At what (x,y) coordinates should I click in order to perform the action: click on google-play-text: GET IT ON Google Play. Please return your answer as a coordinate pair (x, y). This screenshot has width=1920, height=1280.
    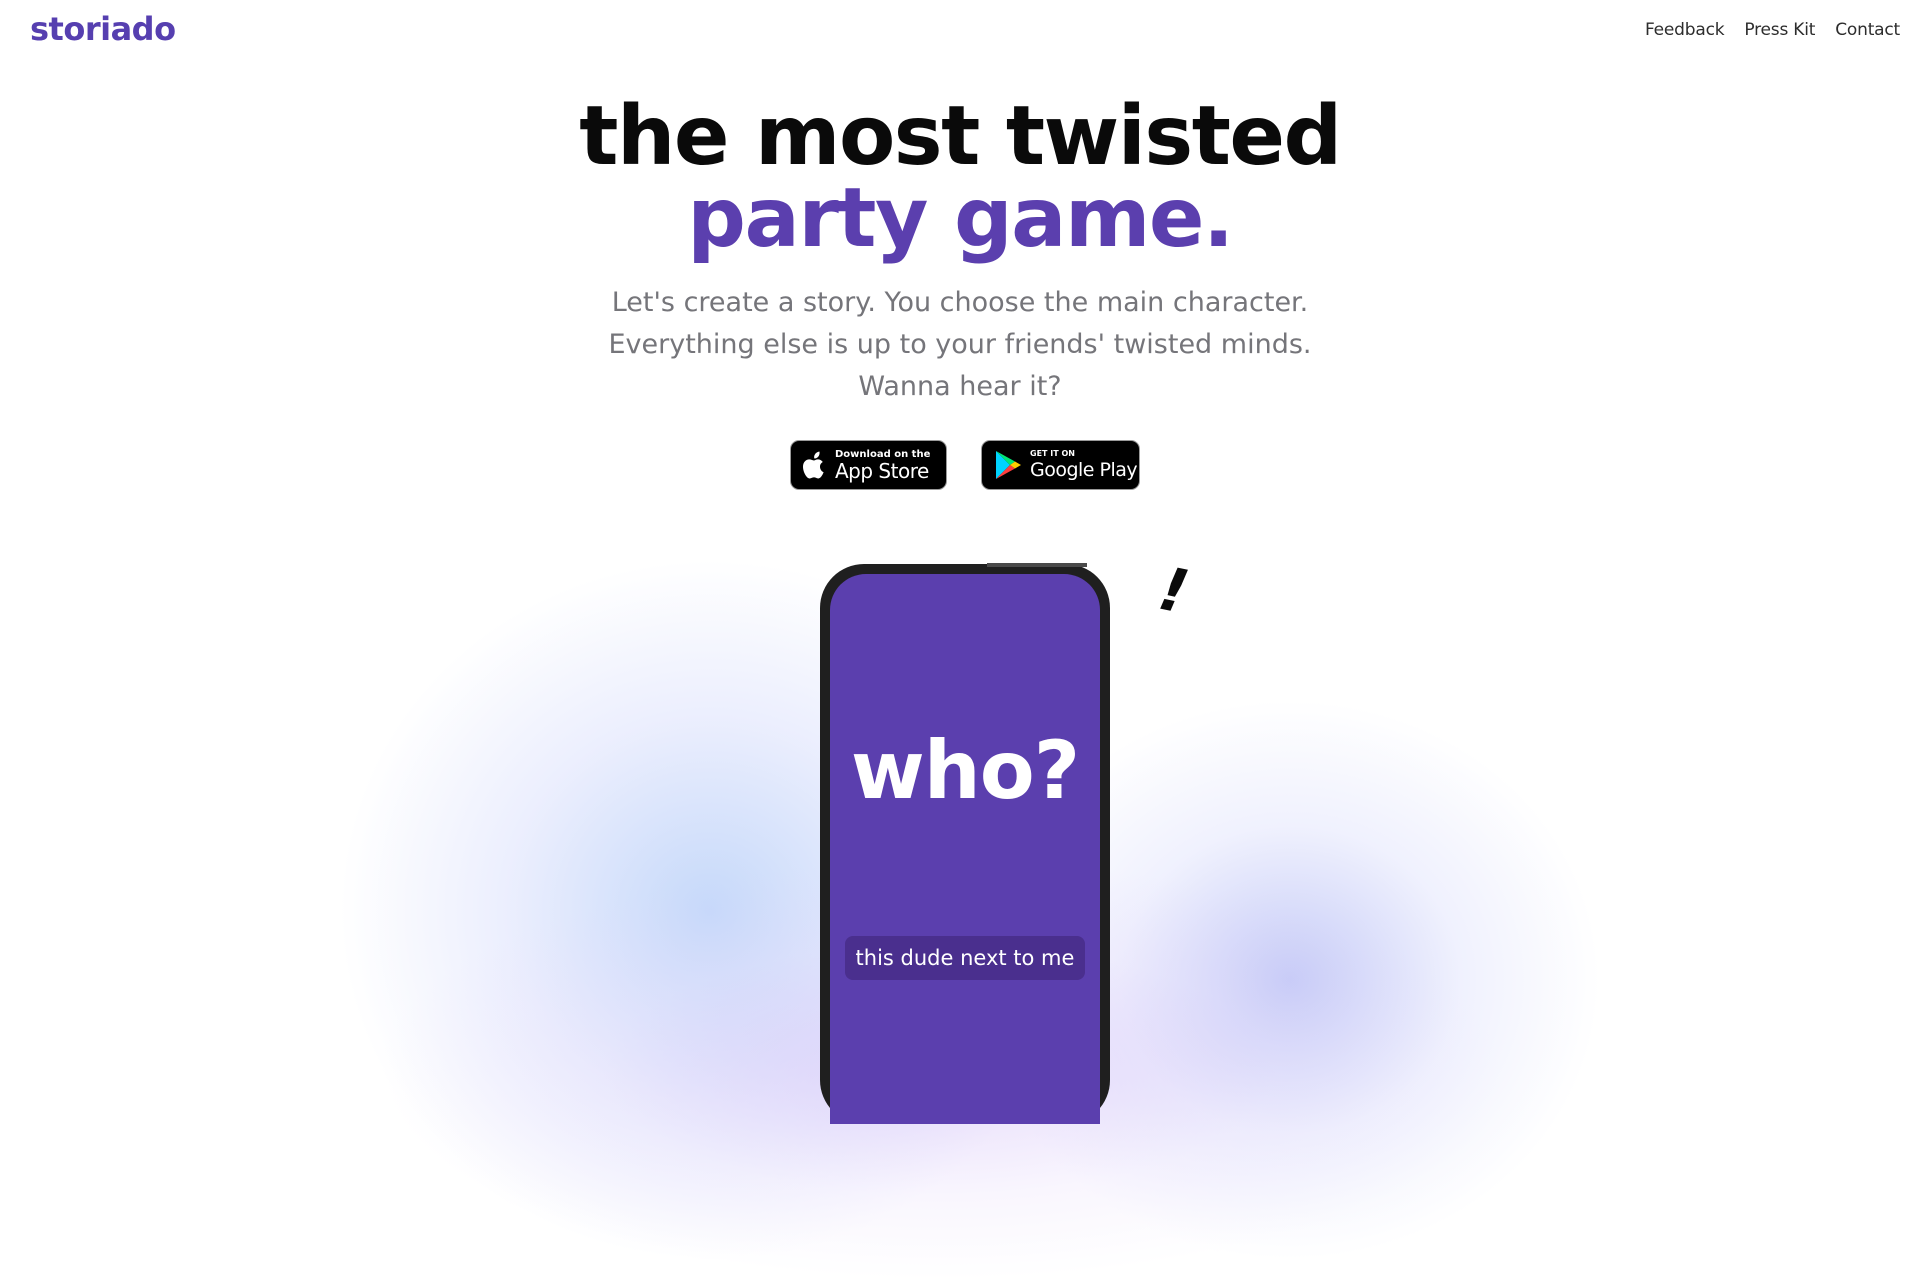
    Looking at the image, I should click on (1084, 465).